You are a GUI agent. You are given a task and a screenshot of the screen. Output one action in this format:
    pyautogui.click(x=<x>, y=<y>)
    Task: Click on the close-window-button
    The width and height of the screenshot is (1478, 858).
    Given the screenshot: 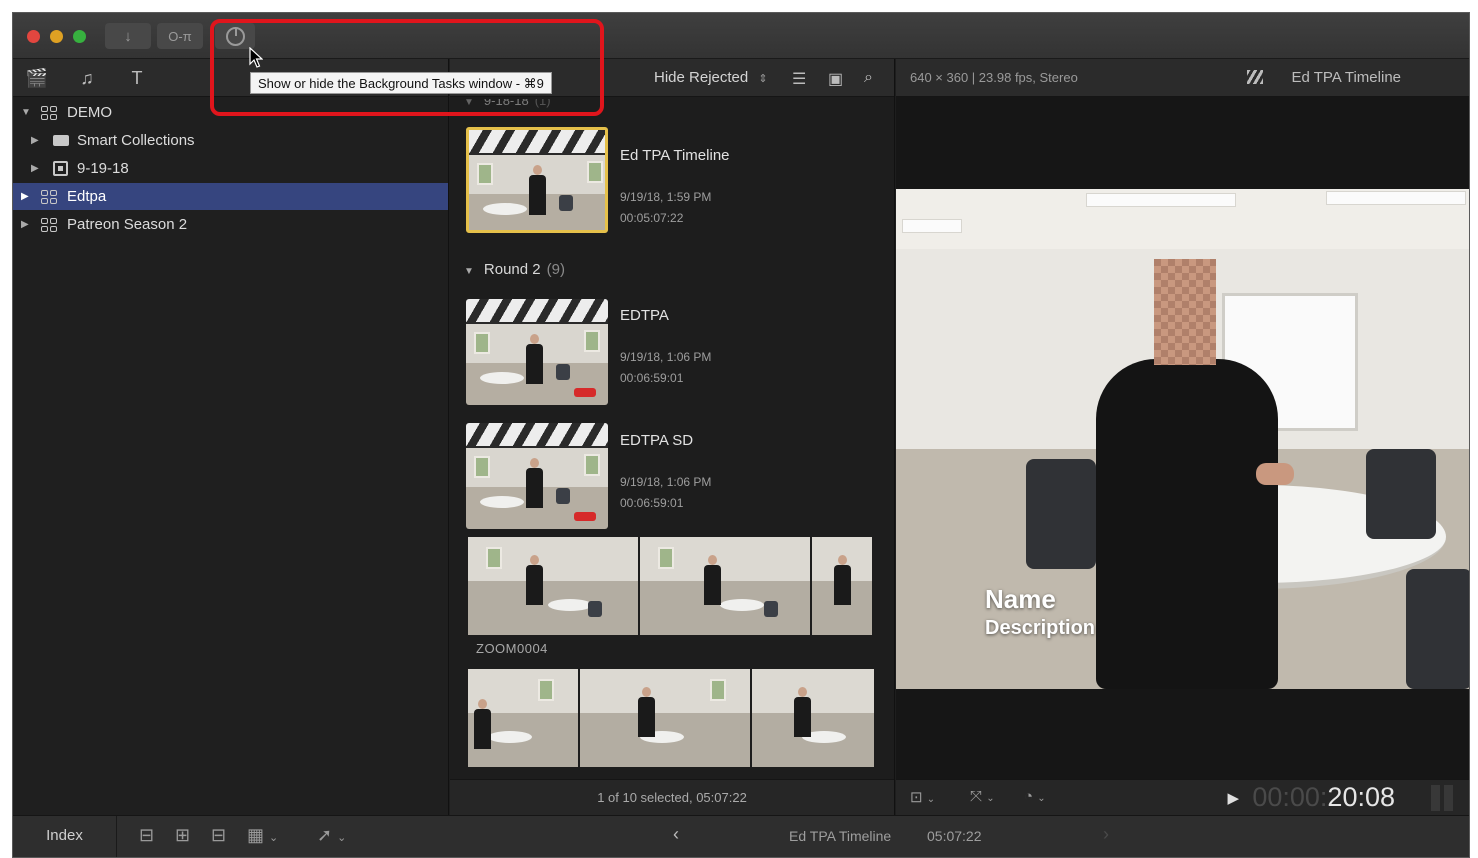 What is the action you would take?
    pyautogui.click(x=33, y=36)
    